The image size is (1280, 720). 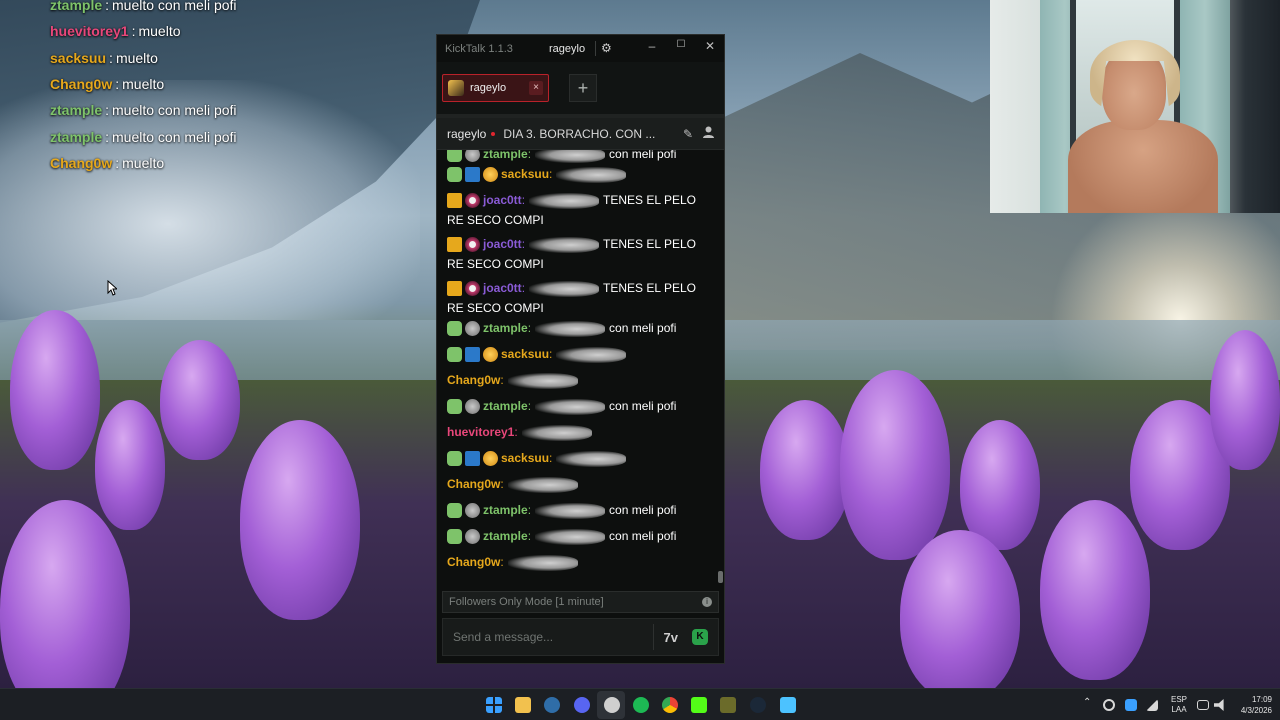 What do you see at coordinates (536, 88) in the screenshot?
I see `close-icon: ×` at bounding box center [536, 88].